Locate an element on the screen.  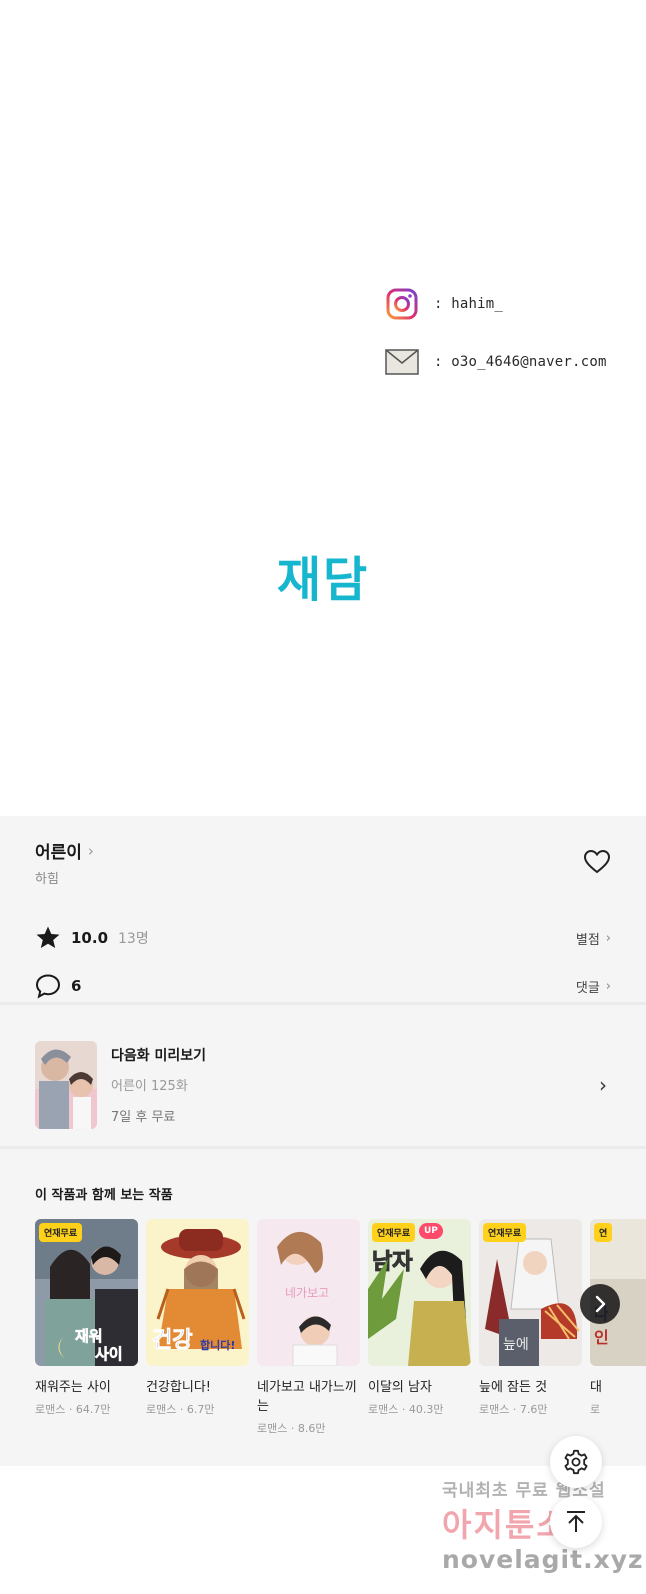
work-title-link: 어른이 › is located at coordinates (64, 851).